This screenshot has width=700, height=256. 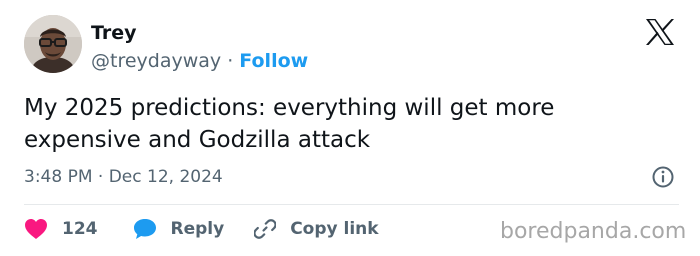 I want to click on like-count: 124, so click(x=80, y=229).